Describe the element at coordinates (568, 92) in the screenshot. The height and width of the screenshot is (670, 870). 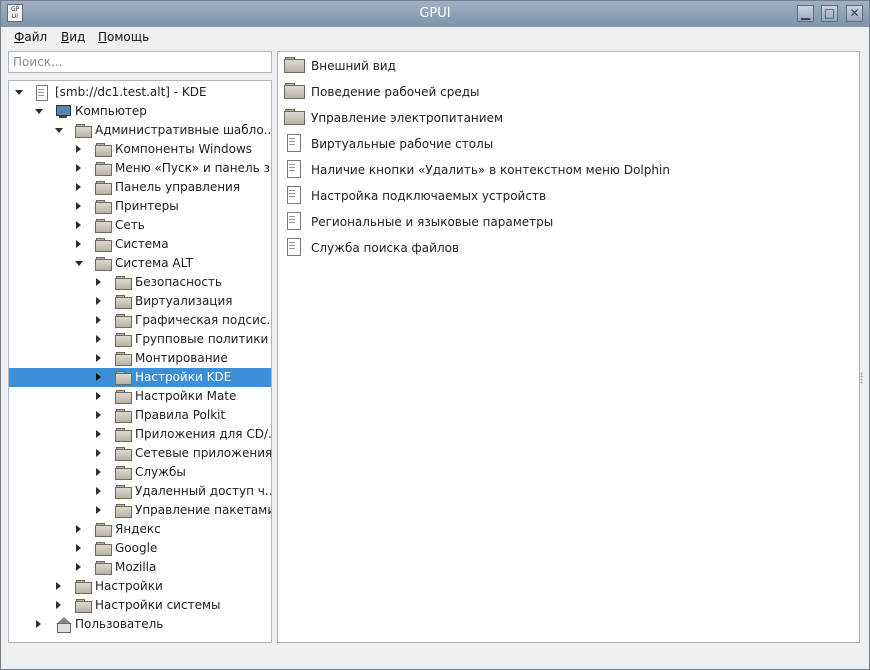
I see `content-list-item: Поведение рабочей среды` at that location.